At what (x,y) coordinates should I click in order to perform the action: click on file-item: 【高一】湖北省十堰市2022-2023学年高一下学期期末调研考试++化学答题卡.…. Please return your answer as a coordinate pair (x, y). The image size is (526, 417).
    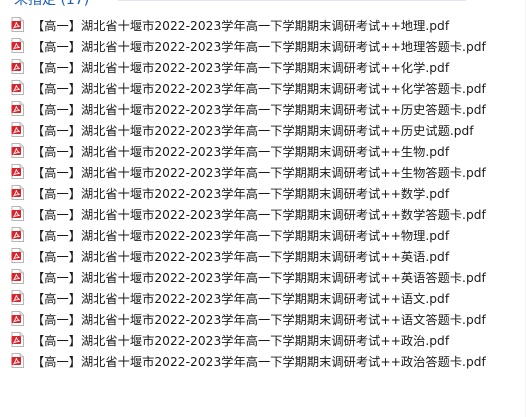
    Looking at the image, I should click on (263, 87).